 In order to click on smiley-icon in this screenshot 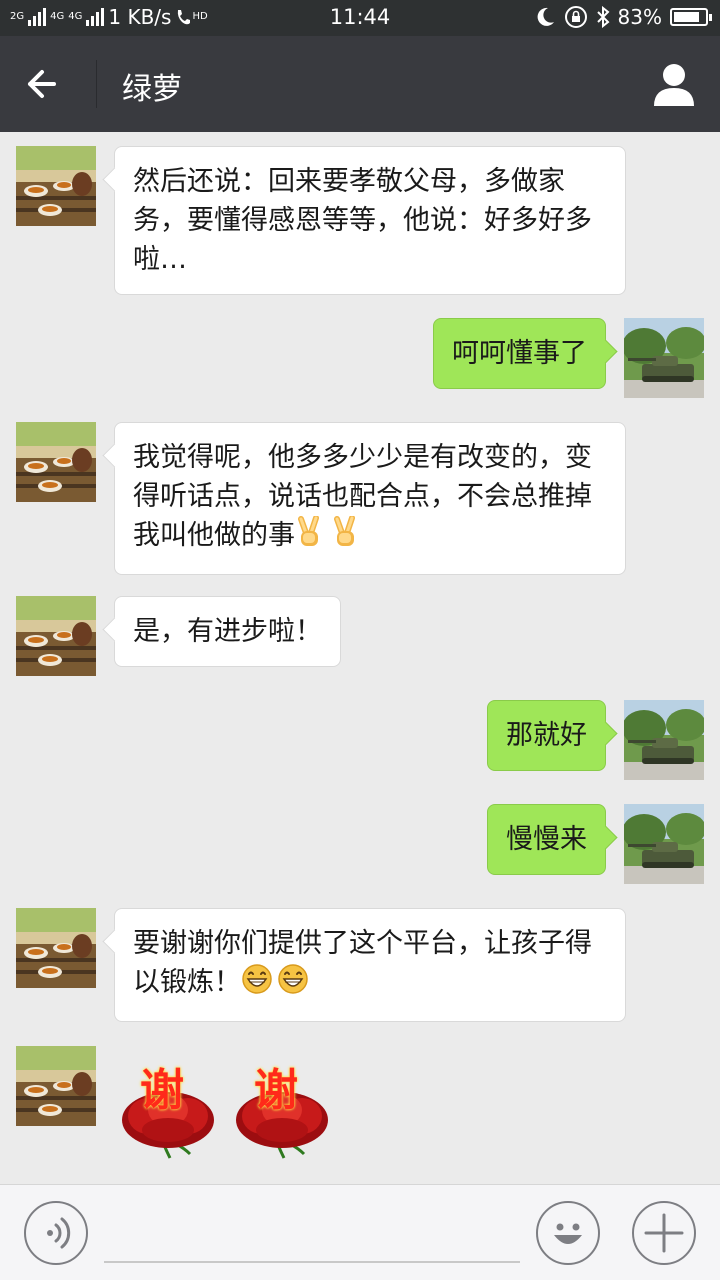, I will do `click(568, 1233)`.